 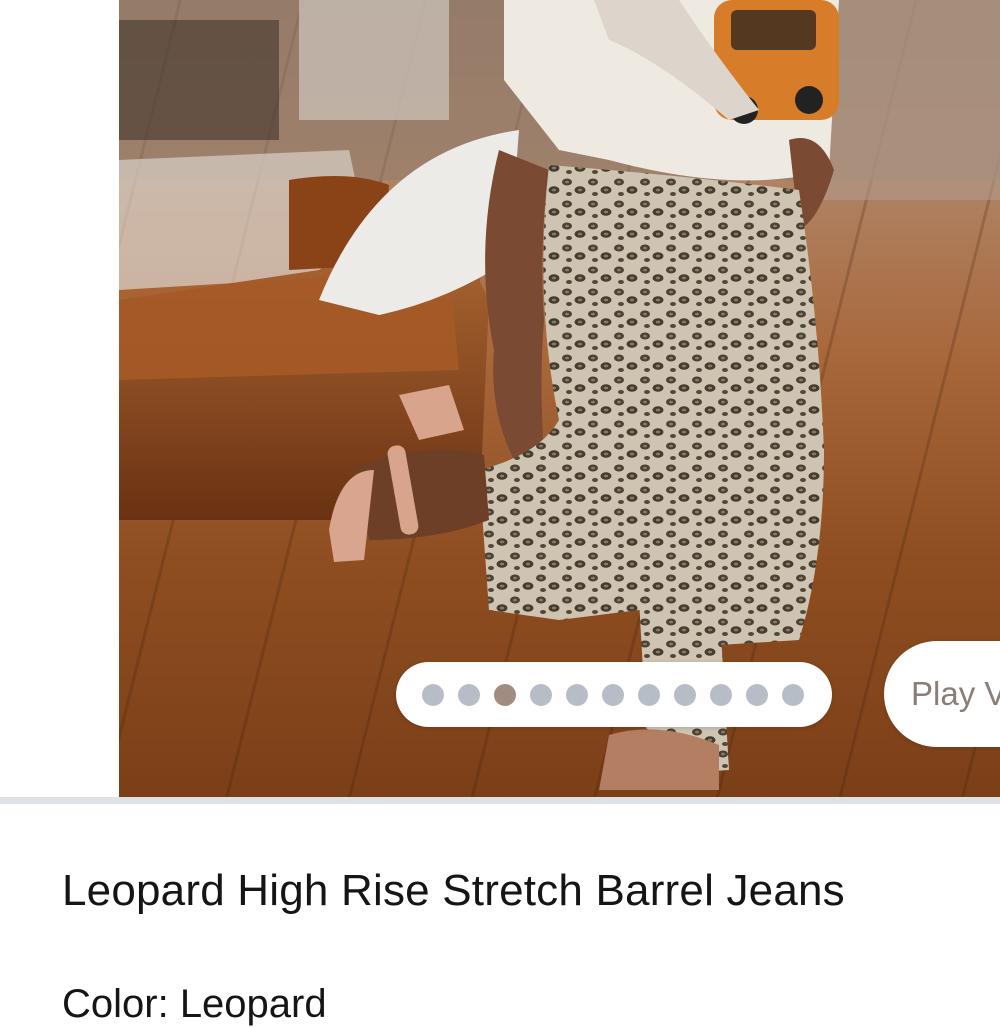 I want to click on carousel-indicator, so click(x=614, y=694).